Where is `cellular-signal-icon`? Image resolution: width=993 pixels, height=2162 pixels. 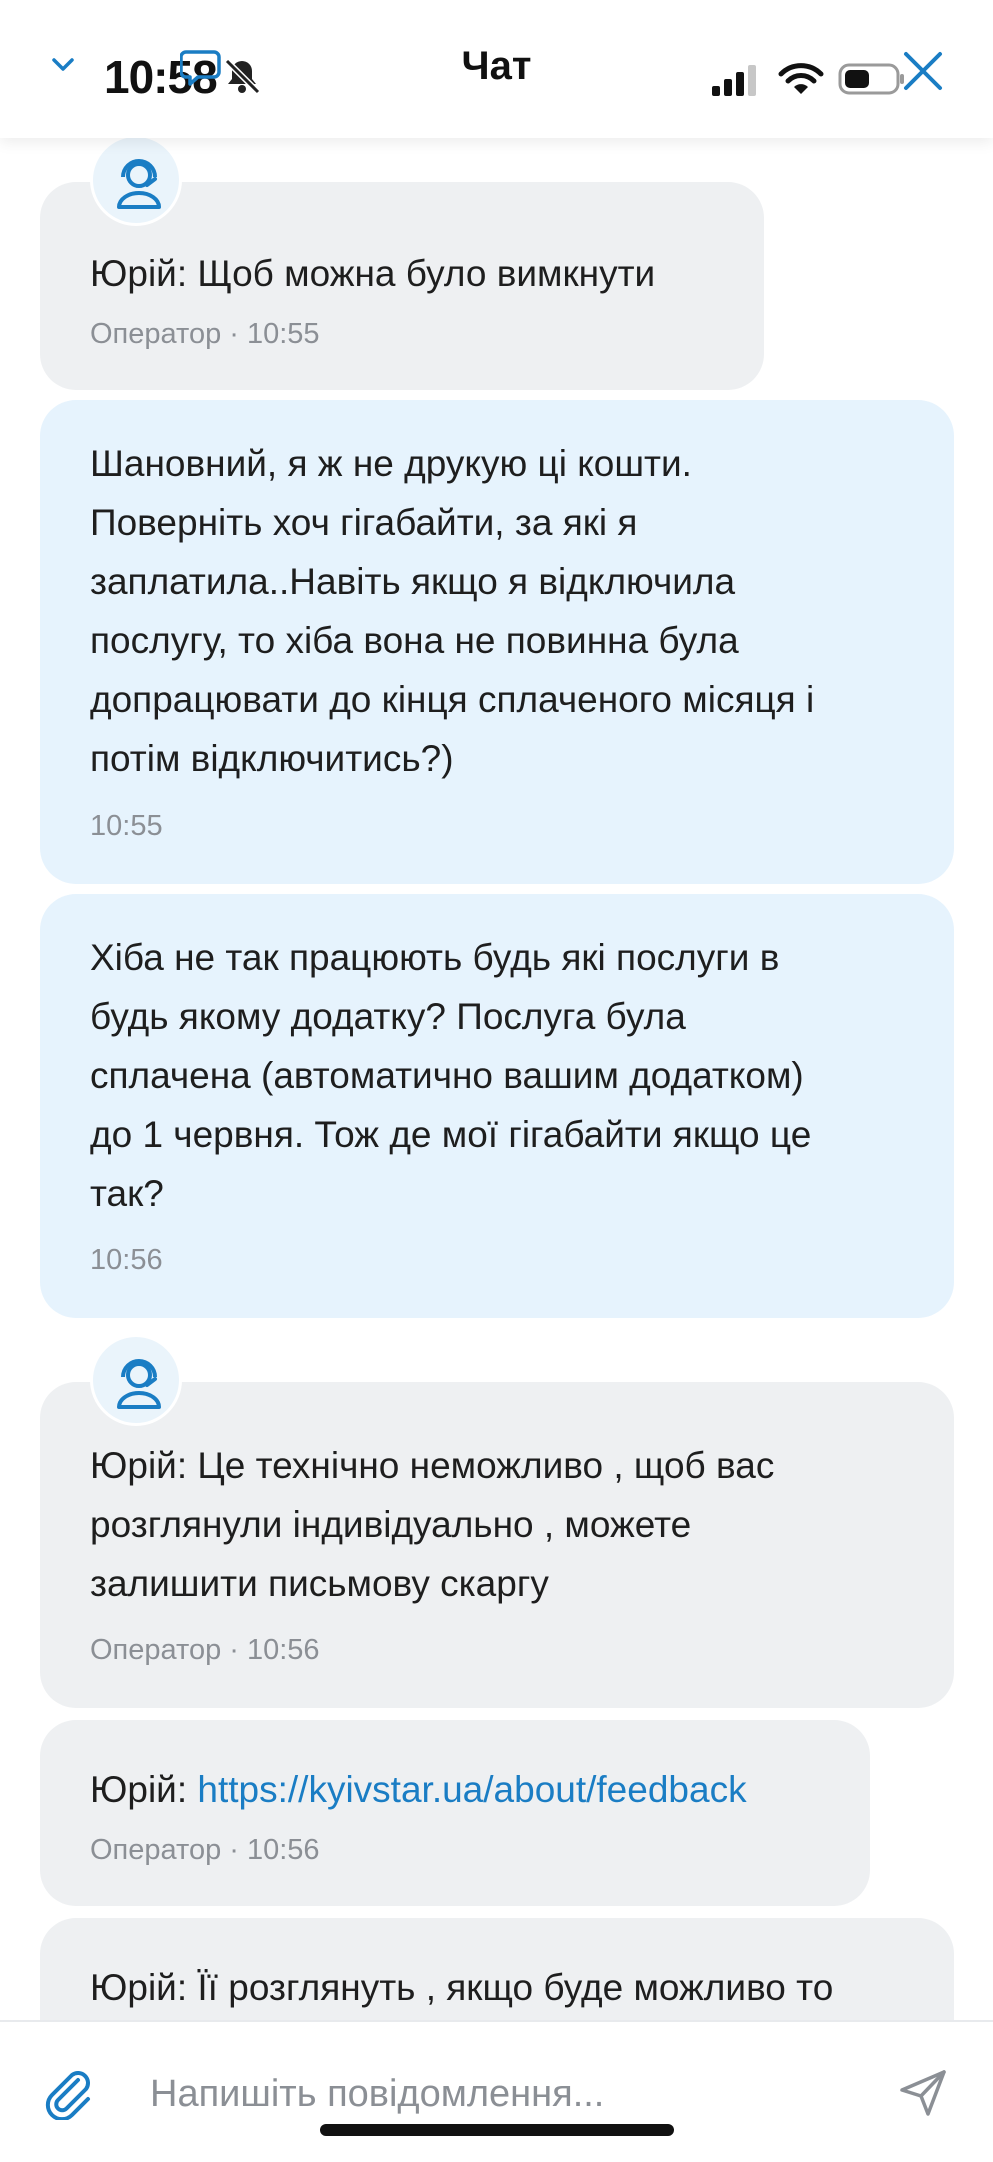
cellular-signal-icon is located at coordinates (734, 80).